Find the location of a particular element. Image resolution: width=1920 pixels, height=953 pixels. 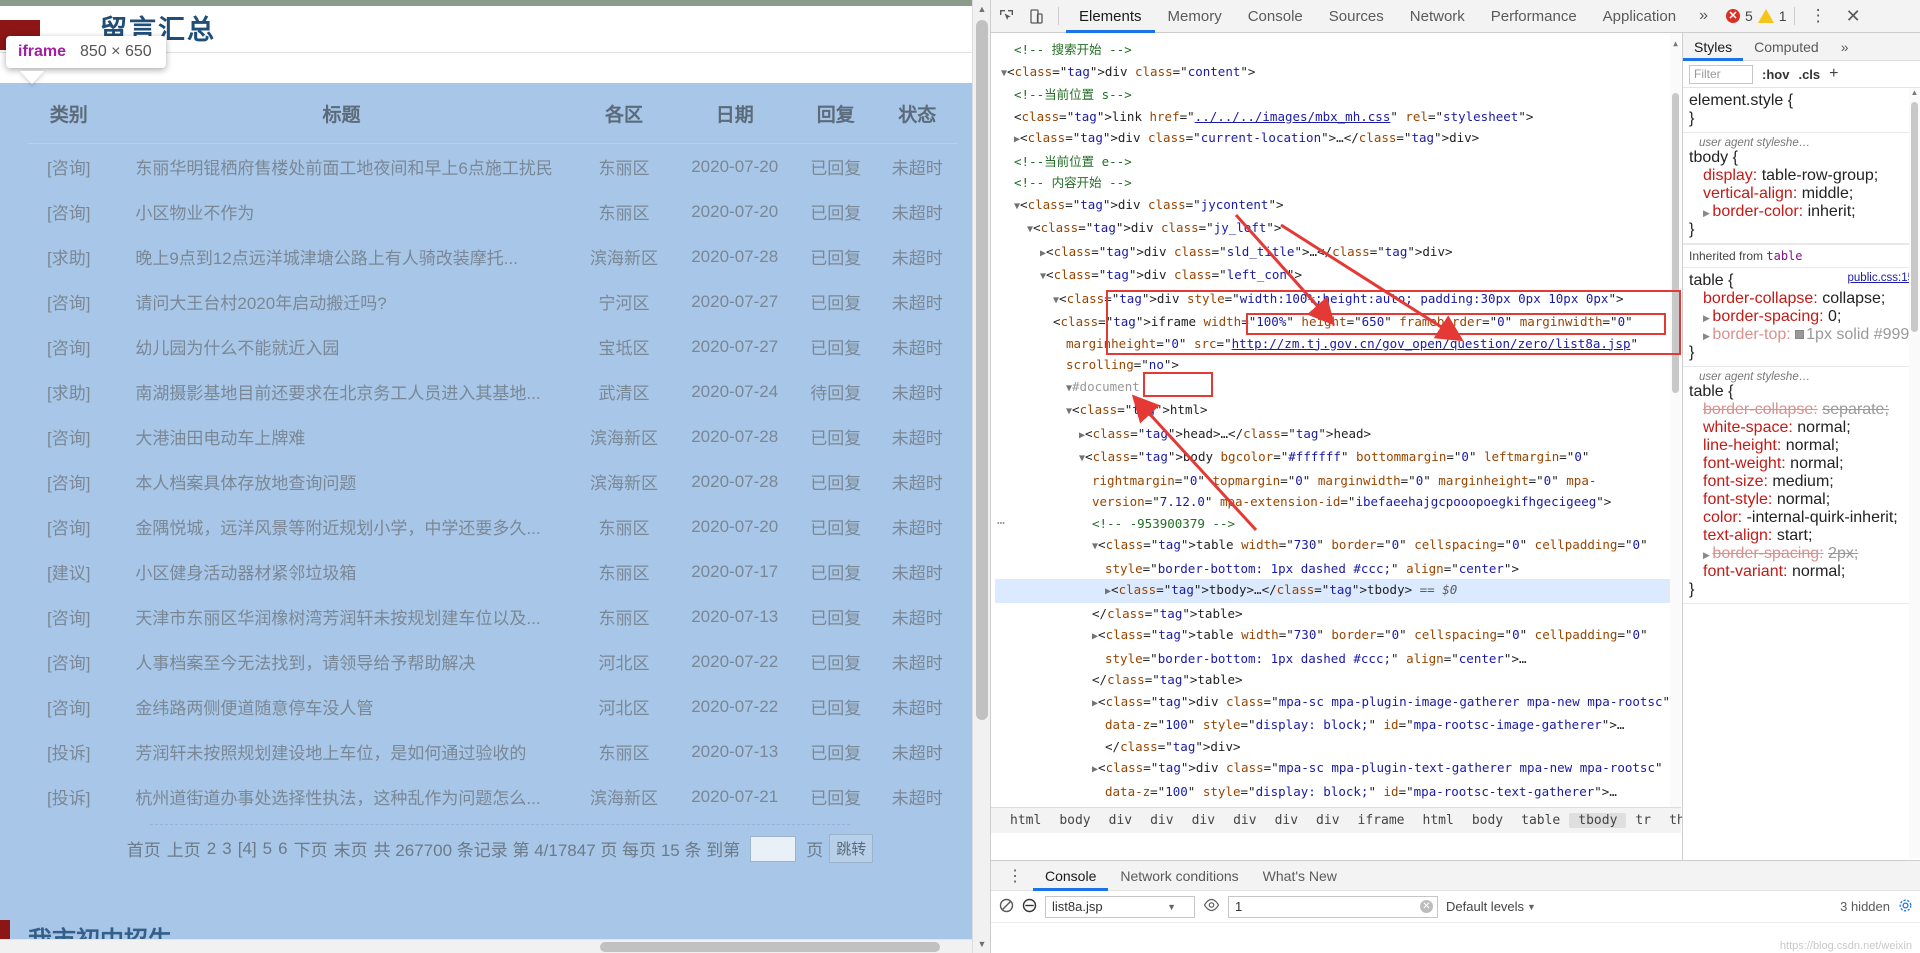

styles-tab-strip: Styles Computed » is located at coordinates (1801, 47).